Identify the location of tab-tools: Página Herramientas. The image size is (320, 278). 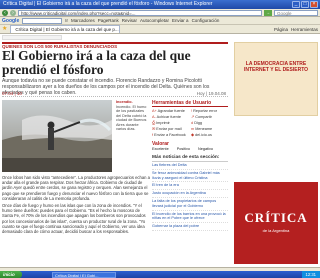
(296, 29).